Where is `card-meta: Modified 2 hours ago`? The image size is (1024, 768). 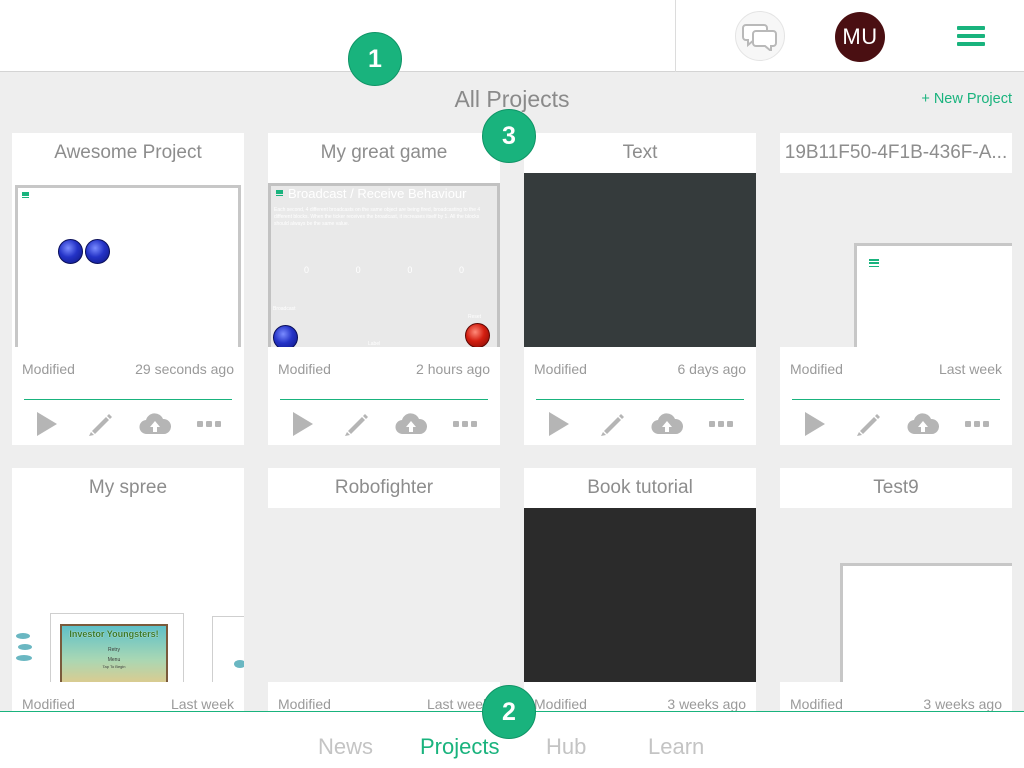
card-meta: Modified 2 hours ago is located at coordinates (384, 369).